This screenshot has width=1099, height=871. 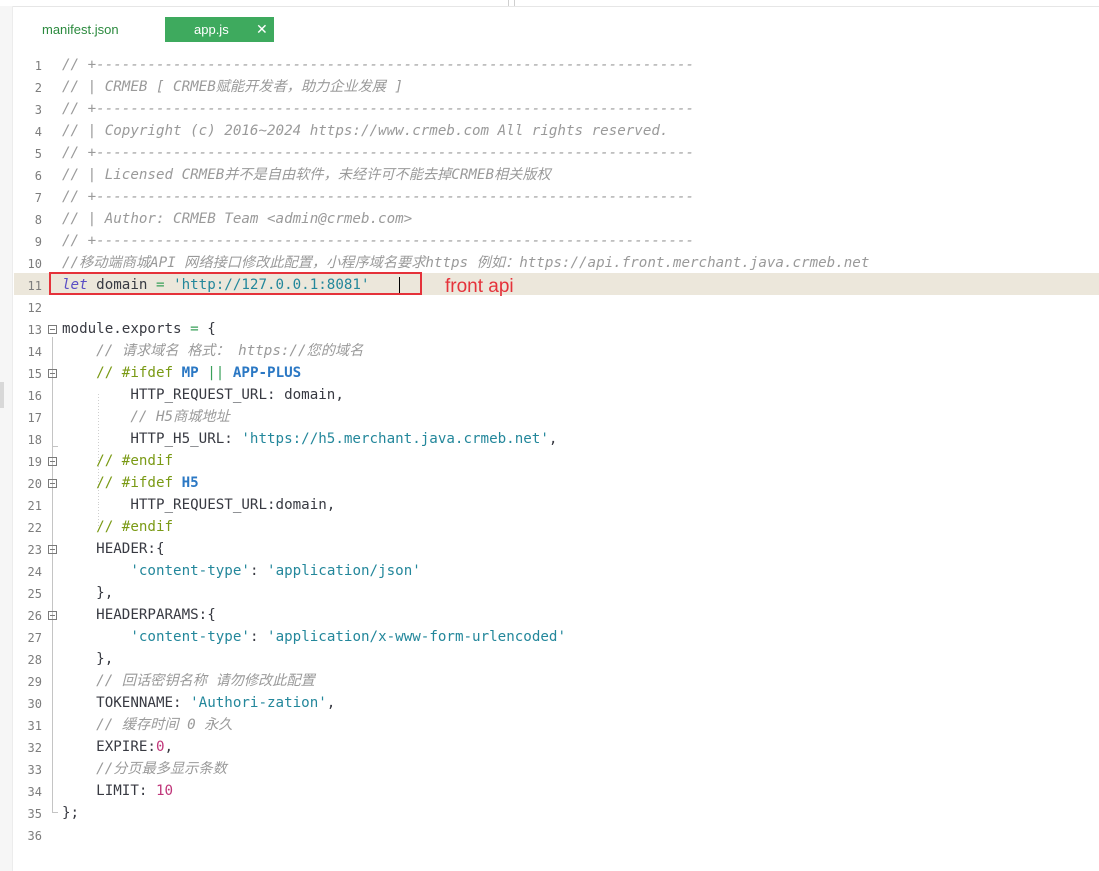 What do you see at coordinates (235, 283) in the screenshot?
I see `highlight-box` at bounding box center [235, 283].